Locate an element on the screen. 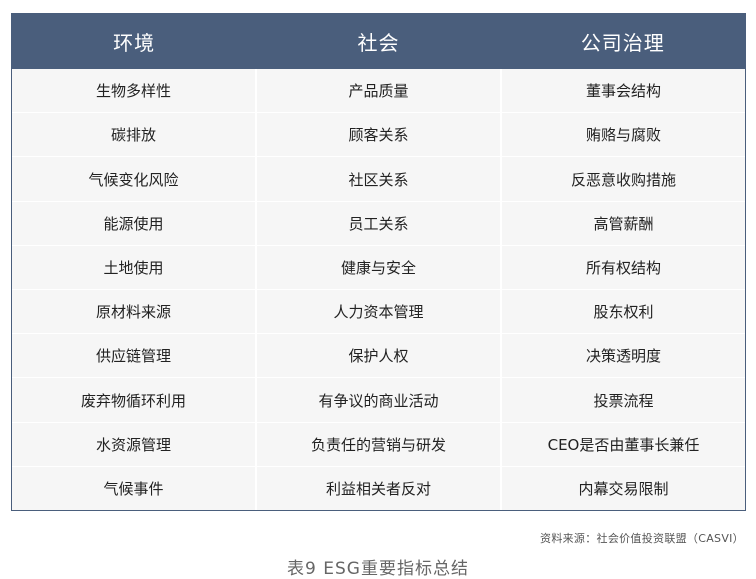 The height and width of the screenshot is (579, 756). social-cell: 利益相关者反对 is located at coordinates (377, 488).